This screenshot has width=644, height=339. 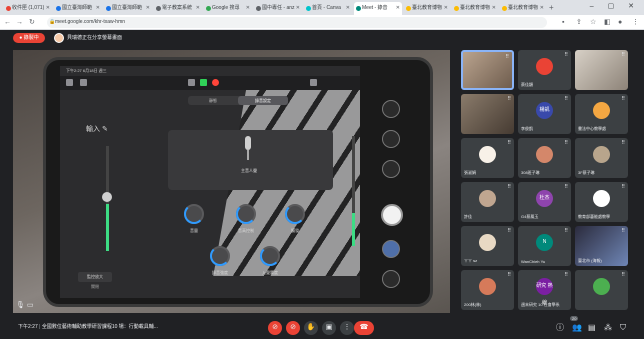 What do you see at coordinates (263, 100) in the screenshot?
I see `mode-tab-selected: 錄音設定` at bounding box center [263, 100].